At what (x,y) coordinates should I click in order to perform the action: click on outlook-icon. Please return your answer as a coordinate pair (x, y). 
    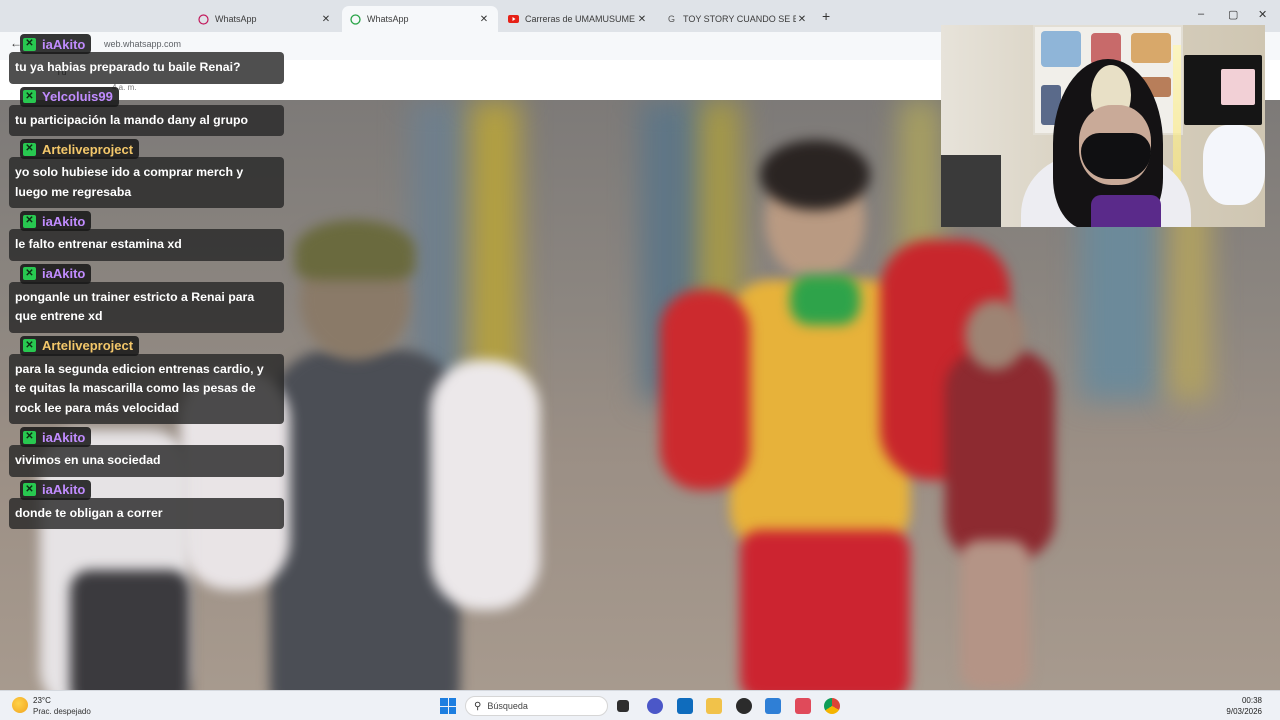
    Looking at the image, I should click on (685, 706).